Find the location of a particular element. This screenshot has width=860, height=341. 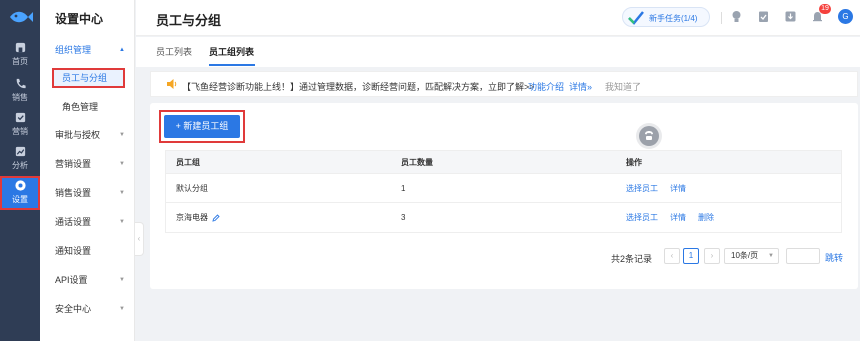

menu-item-security: 安全中心 ▼ is located at coordinates (87, 309).